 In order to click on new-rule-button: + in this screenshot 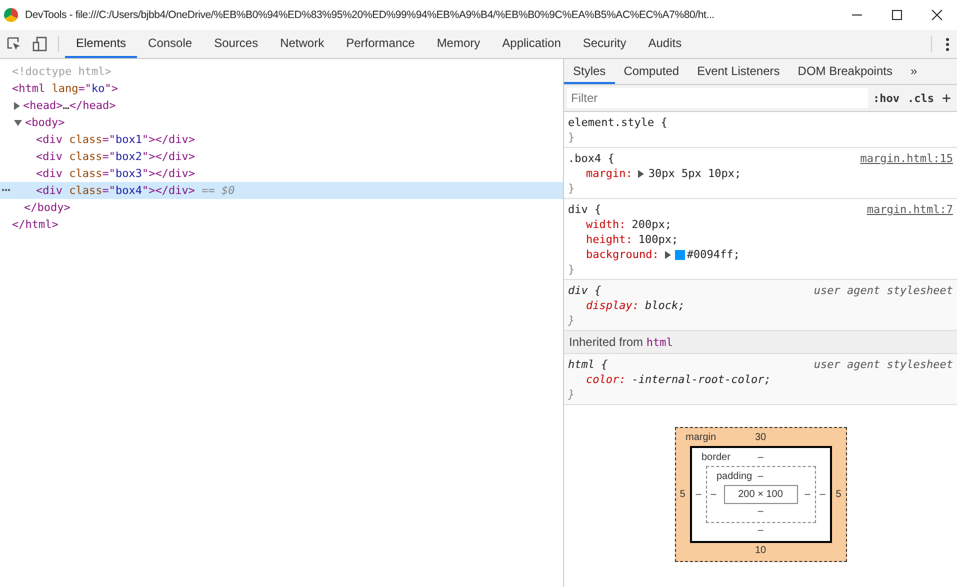, I will do `click(946, 98)`.